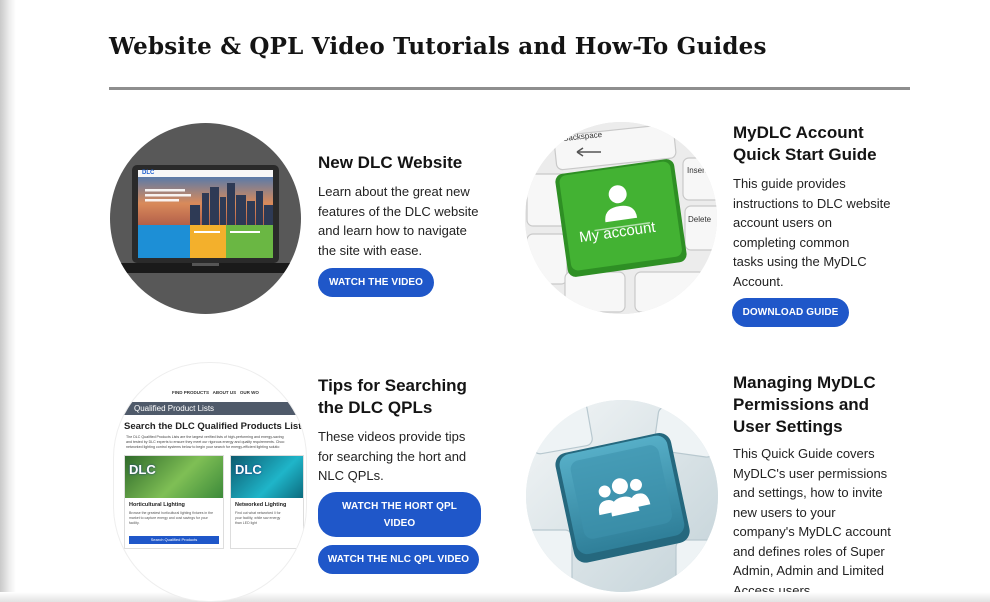 Image resolution: width=990 pixels, height=602 pixels. What do you see at coordinates (190, 392) in the screenshot?
I see `nav-item: FIND PRODUCTS` at bounding box center [190, 392].